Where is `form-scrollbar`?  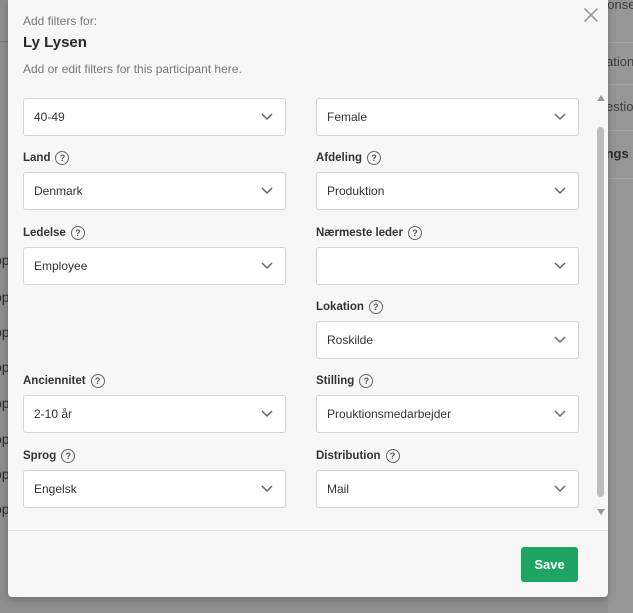 form-scrollbar is located at coordinates (601, 305).